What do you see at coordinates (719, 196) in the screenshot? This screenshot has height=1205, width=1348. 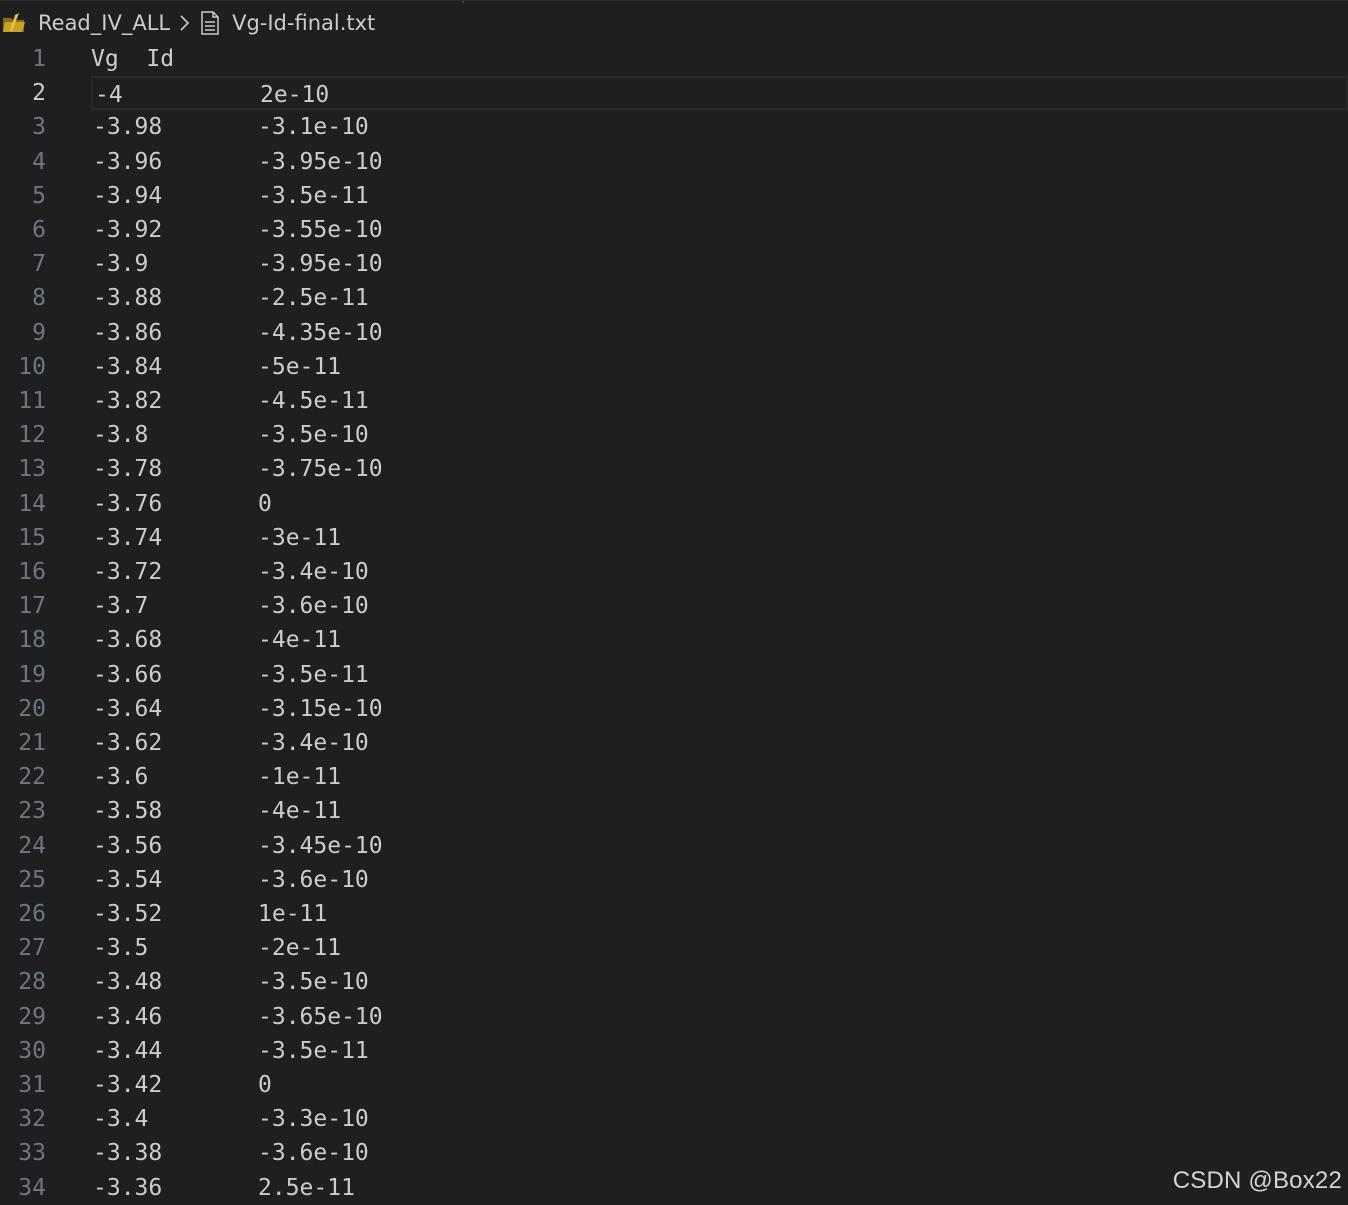 I see `line-content: -3.94 -3.5e-11` at bounding box center [719, 196].